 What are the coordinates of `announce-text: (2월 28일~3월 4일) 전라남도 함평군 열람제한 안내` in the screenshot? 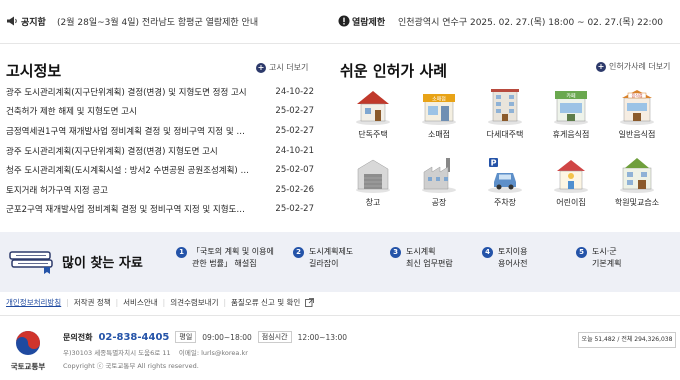 It's located at (157, 21).